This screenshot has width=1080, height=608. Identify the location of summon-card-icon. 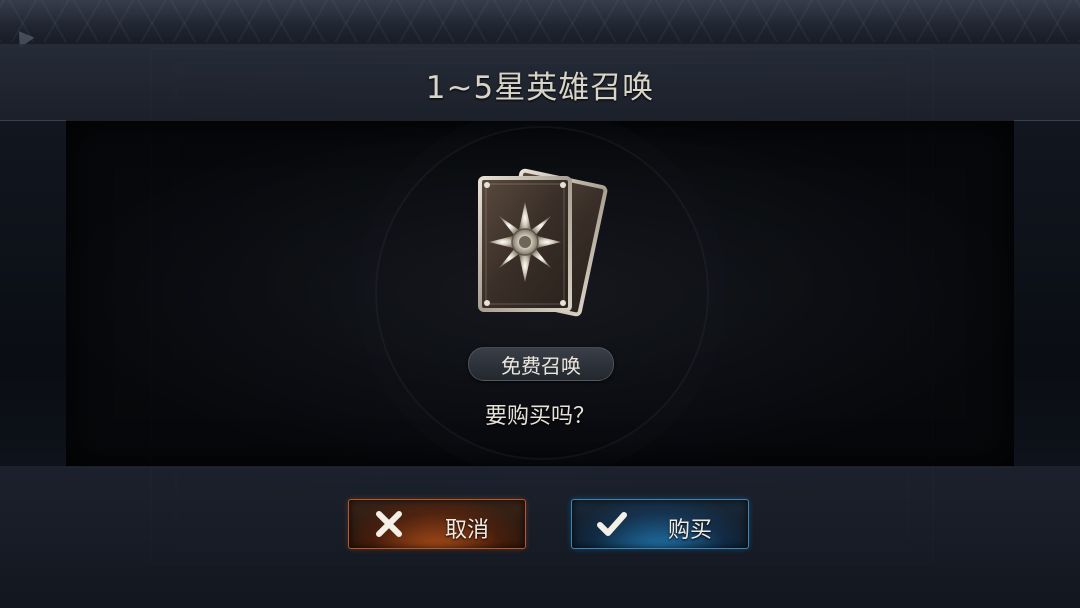
(545, 245).